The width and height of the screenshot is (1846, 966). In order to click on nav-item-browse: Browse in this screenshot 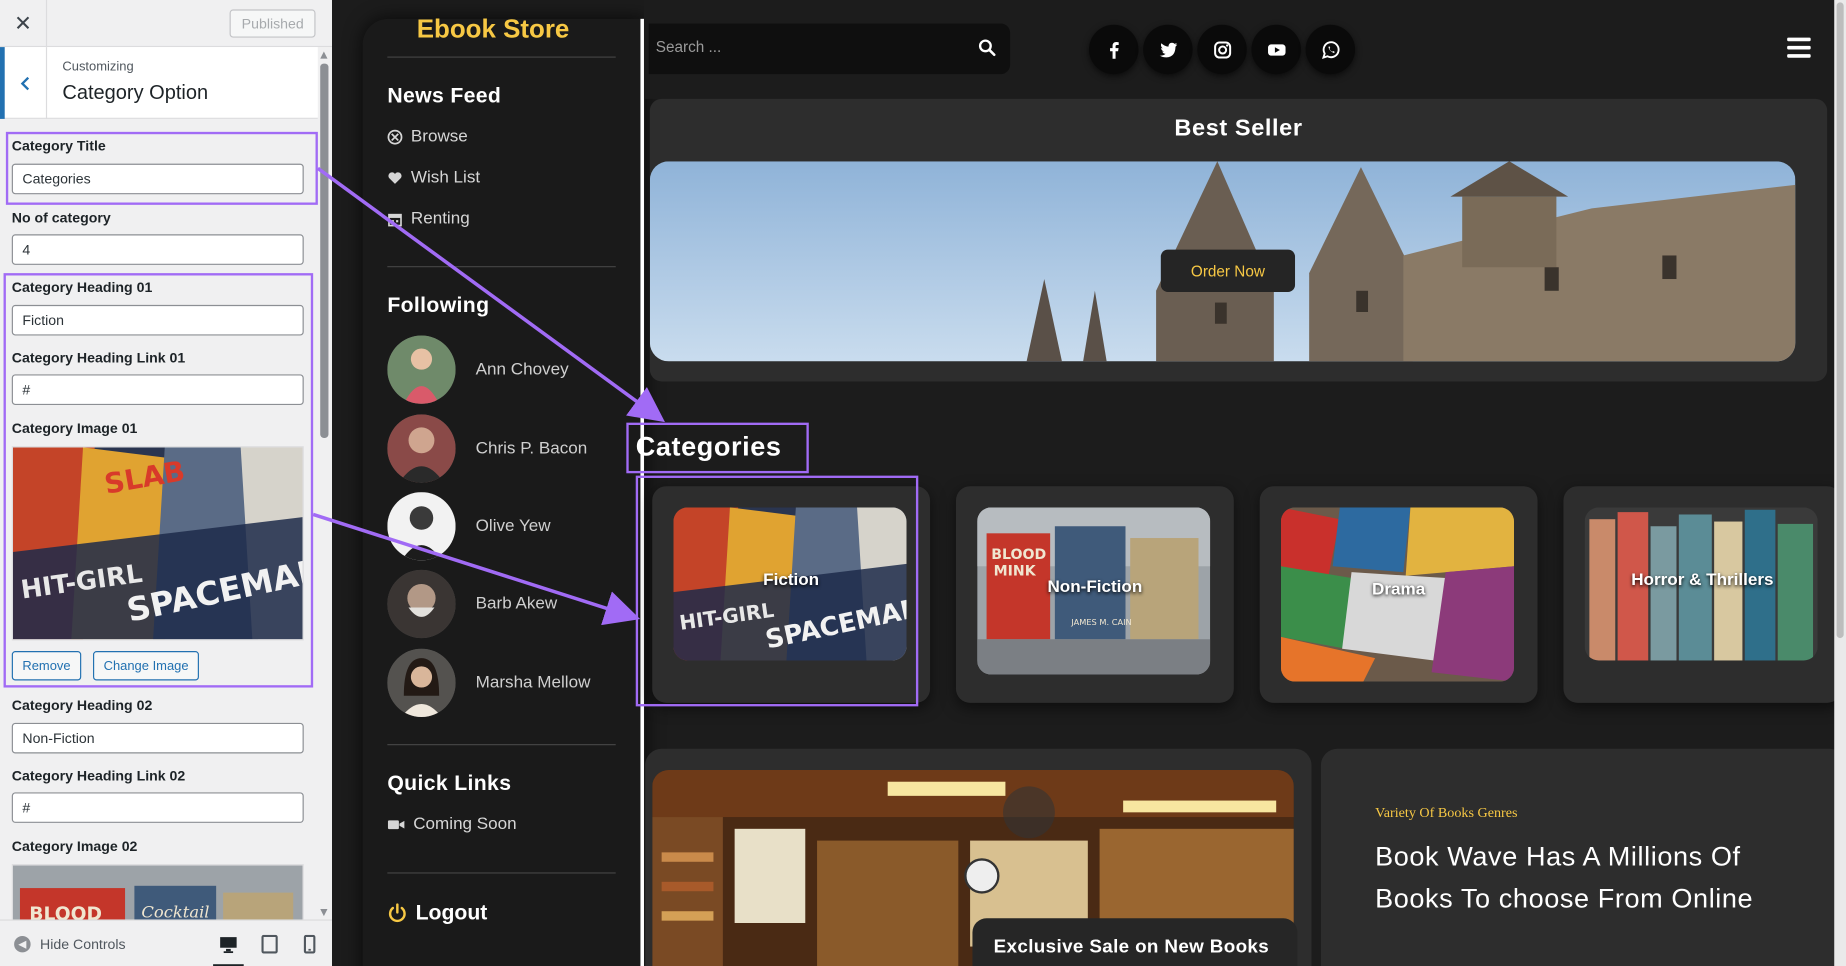, I will do `click(427, 136)`.